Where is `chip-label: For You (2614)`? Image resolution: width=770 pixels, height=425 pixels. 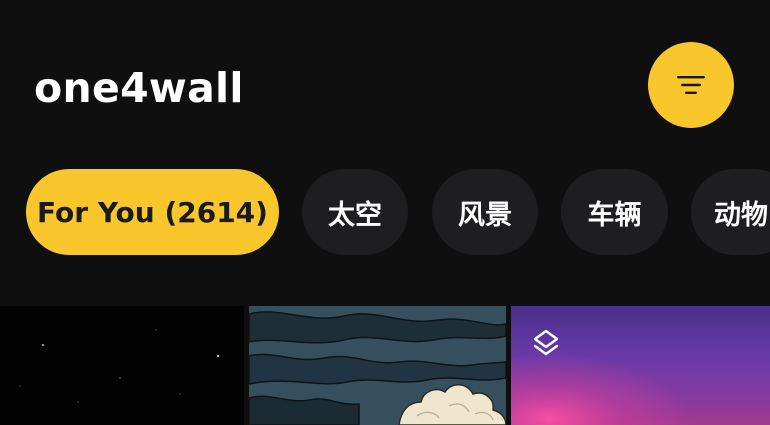
chip-label: For You (2614) is located at coordinates (152, 212).